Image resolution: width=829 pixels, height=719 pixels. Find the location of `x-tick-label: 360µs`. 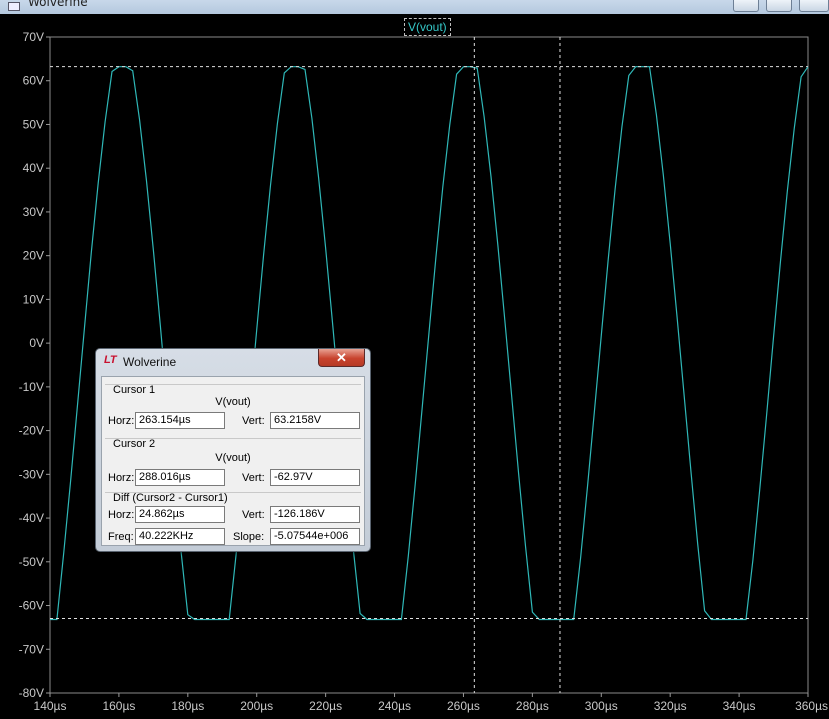

x-tick-label: 360µs is located at coordinates (811, 706).